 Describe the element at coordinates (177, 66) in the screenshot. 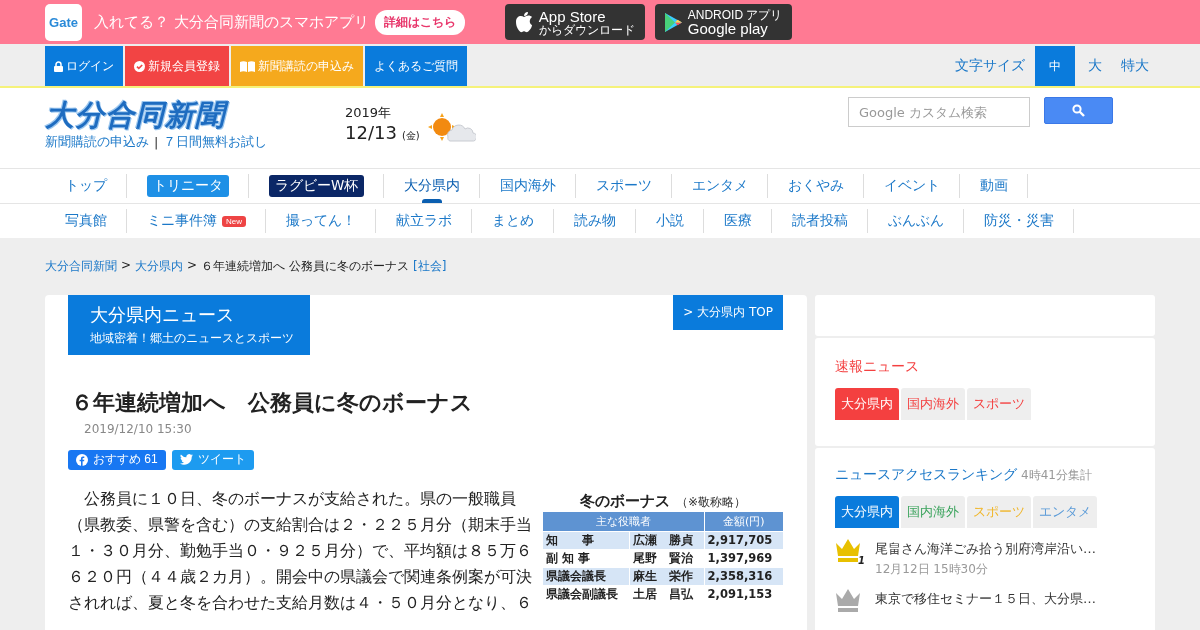

I see `account-link: 新規会員登録` at that location.